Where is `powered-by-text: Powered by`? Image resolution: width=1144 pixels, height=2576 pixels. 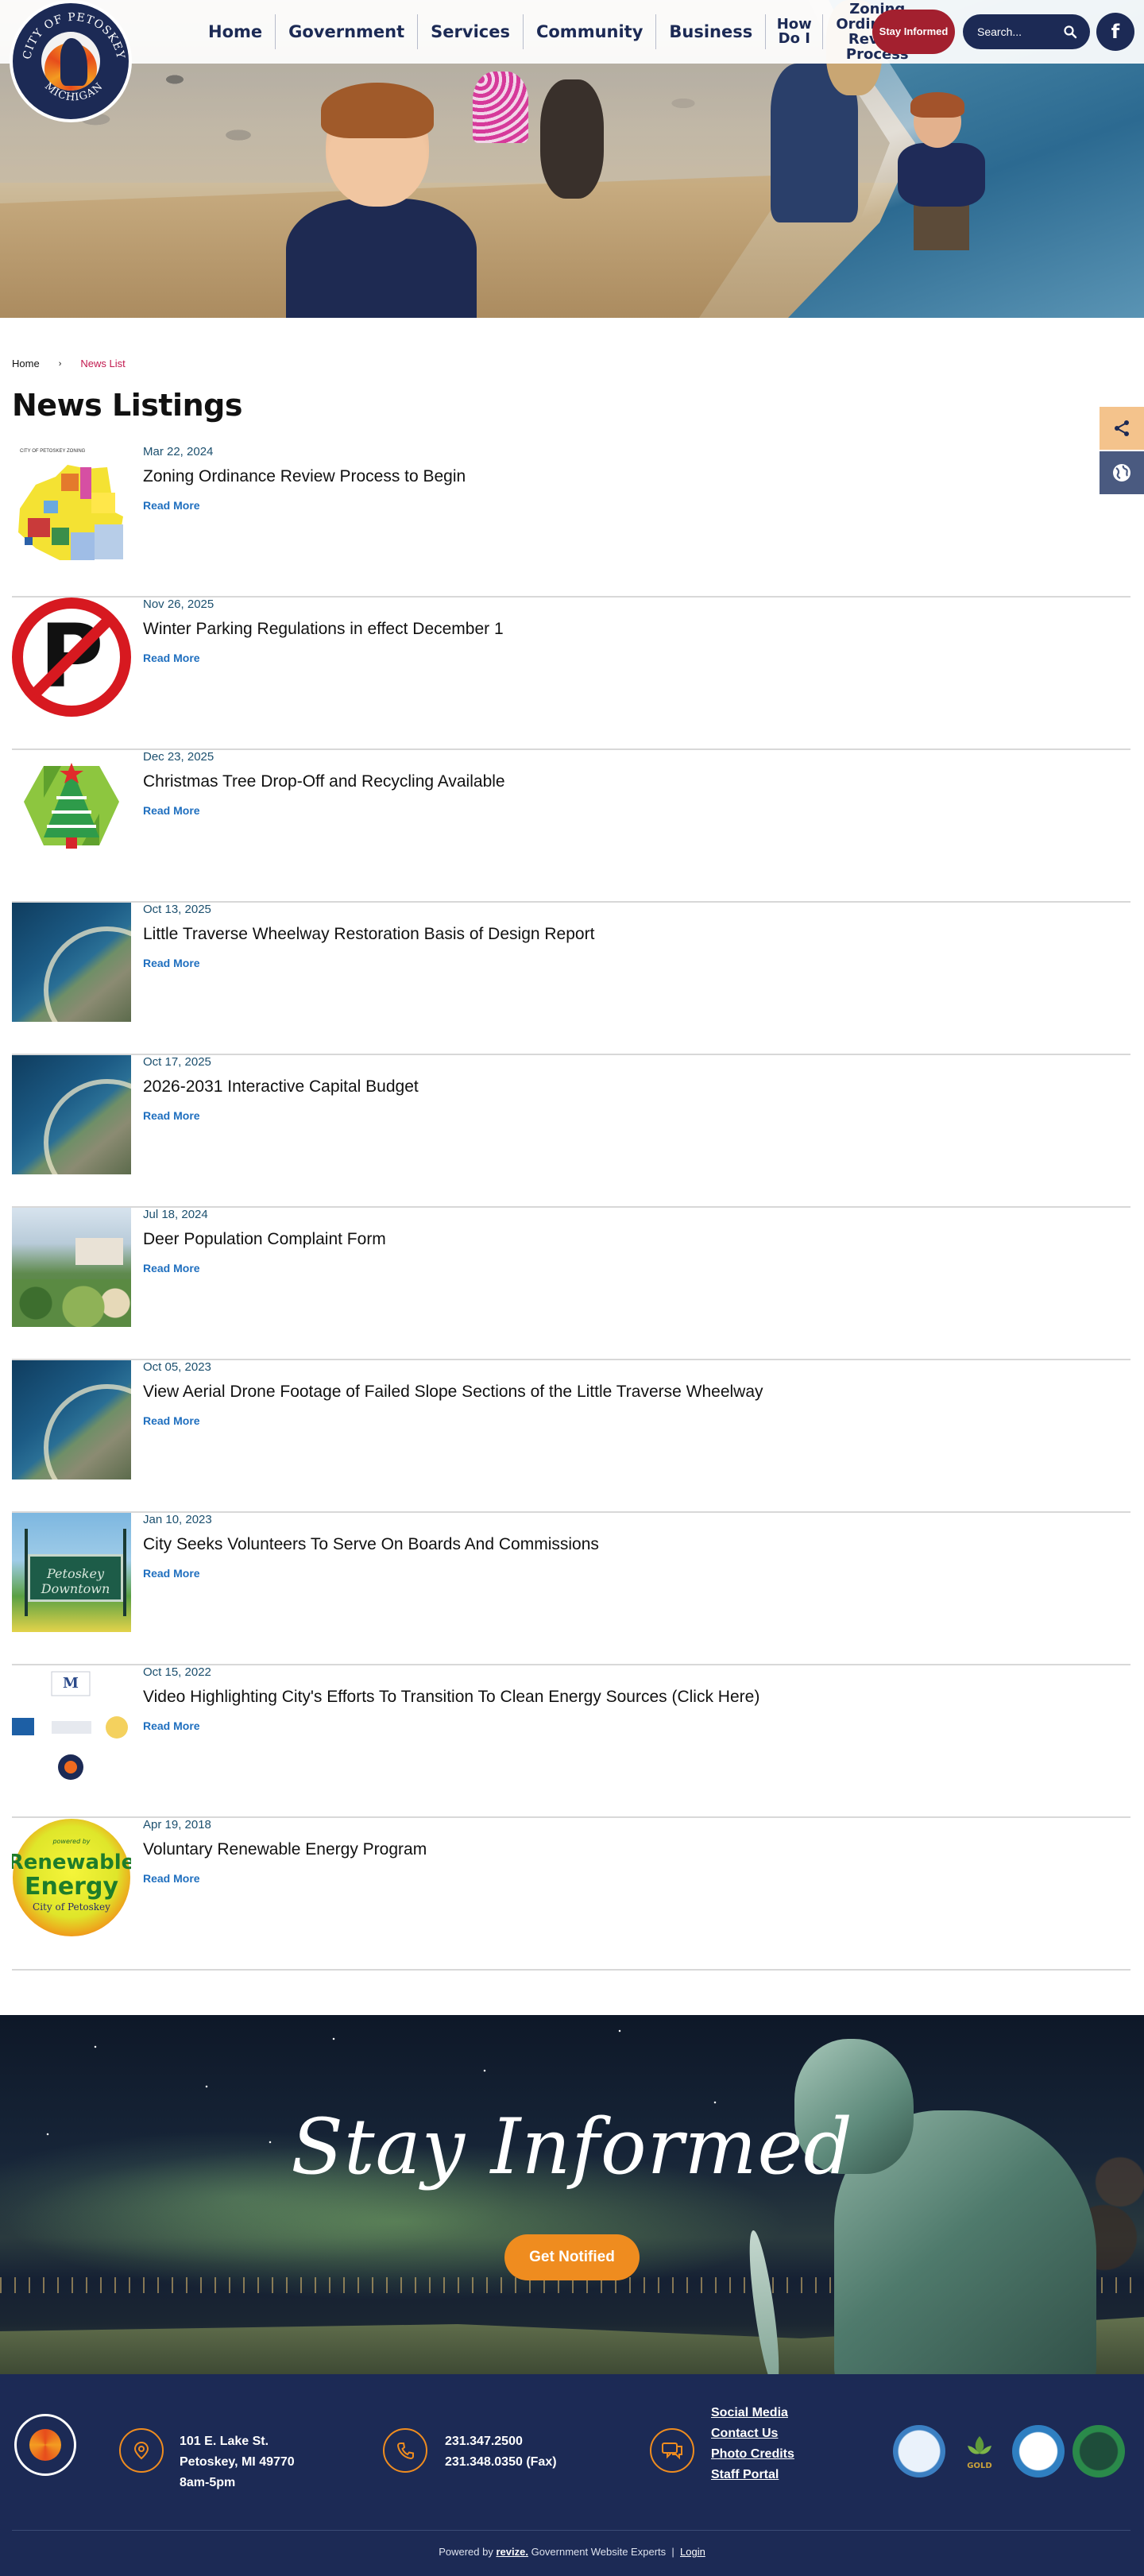
powered-by-text: Powered by is located at coordinates (466, 2552).